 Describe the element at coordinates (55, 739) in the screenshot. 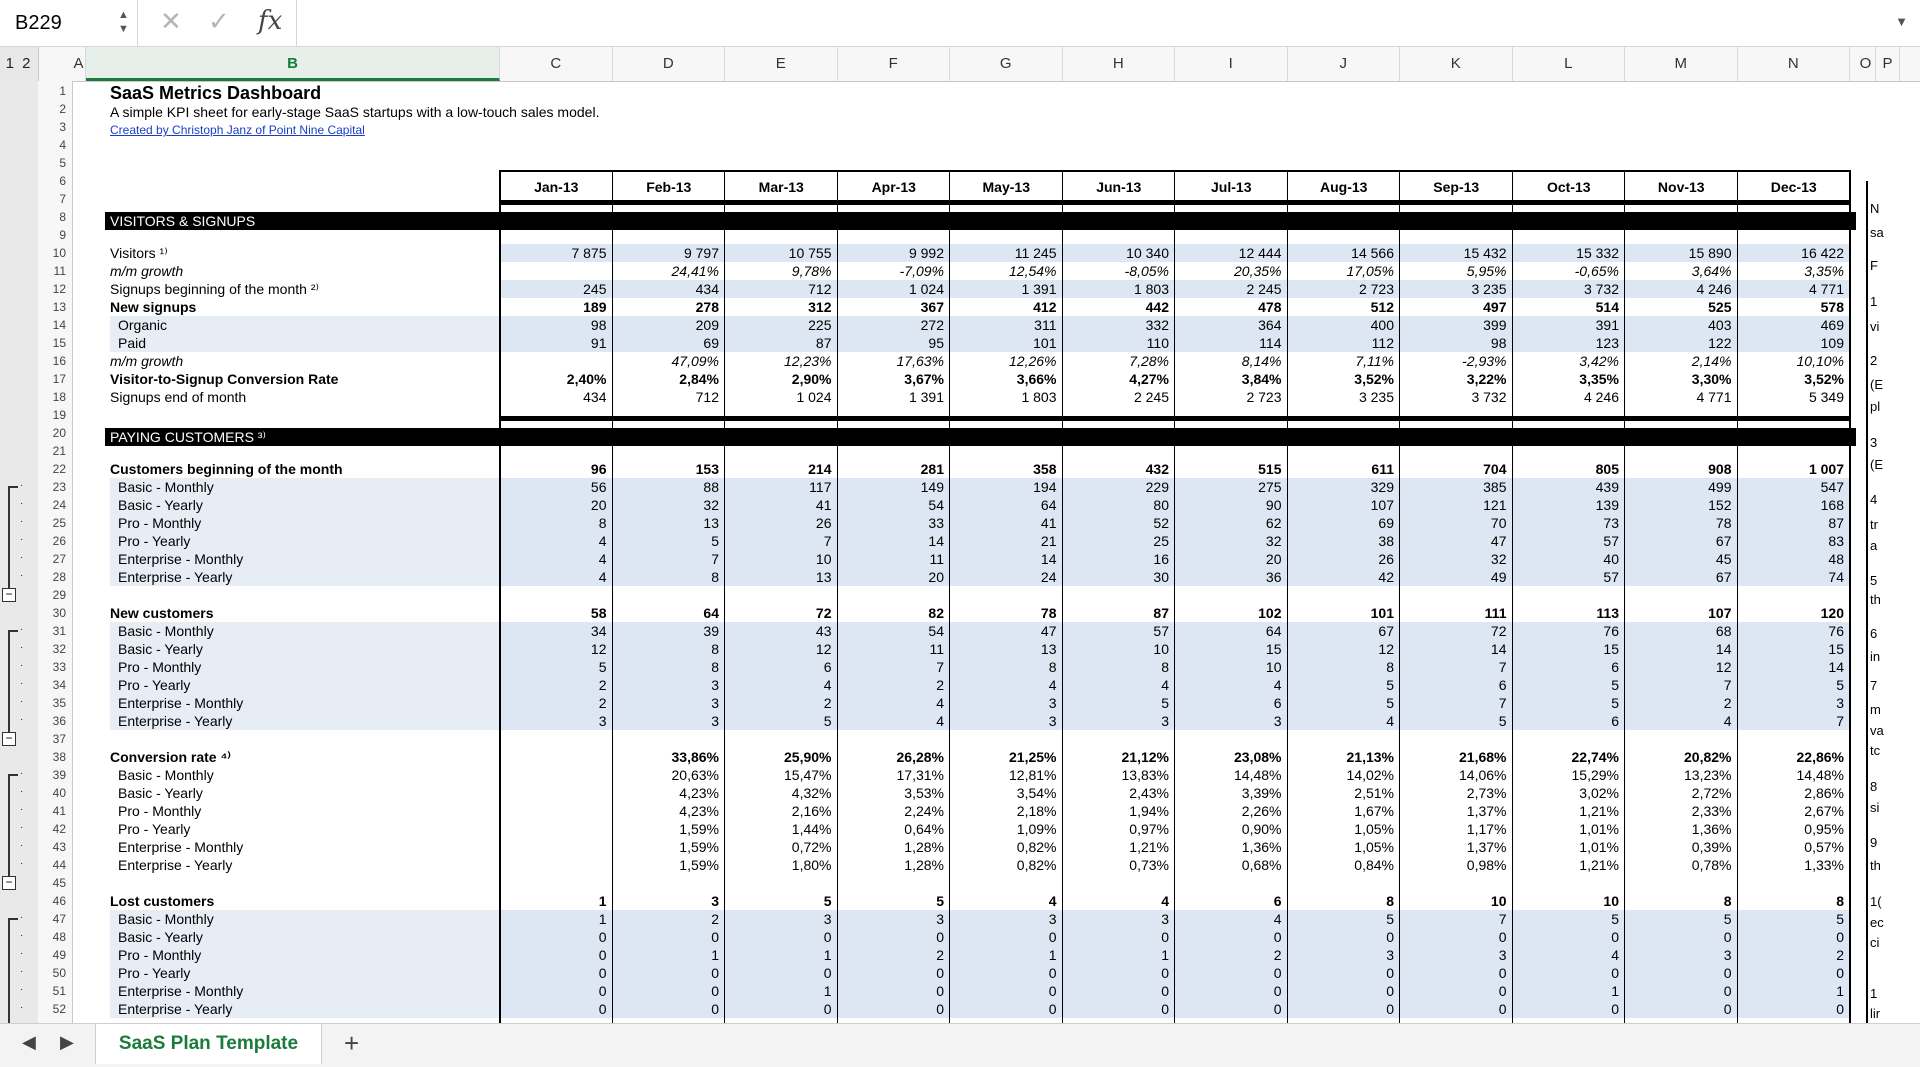

I see `row-number: 37` at that location.